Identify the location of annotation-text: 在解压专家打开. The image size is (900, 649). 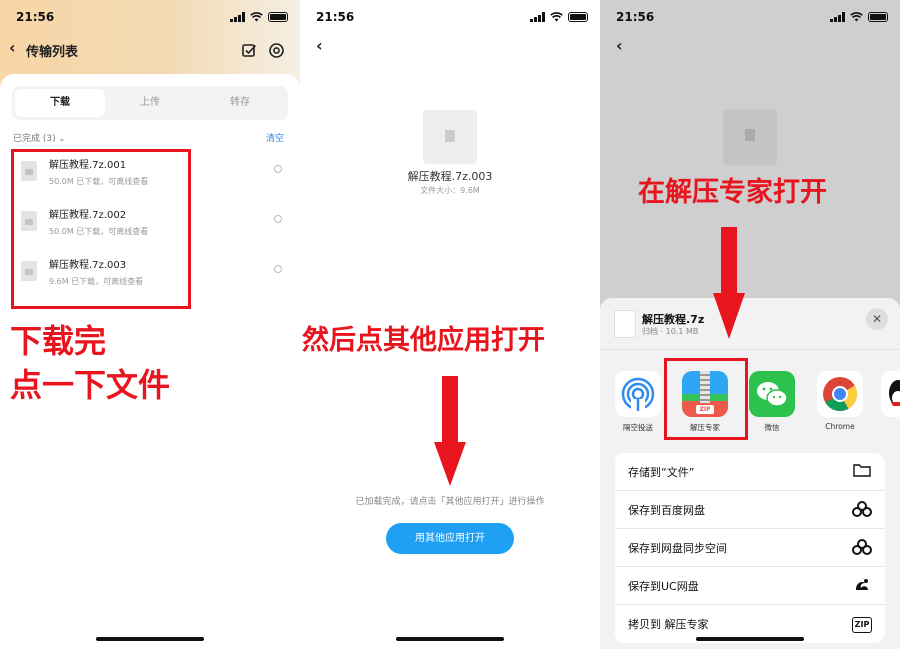
(732, 192).